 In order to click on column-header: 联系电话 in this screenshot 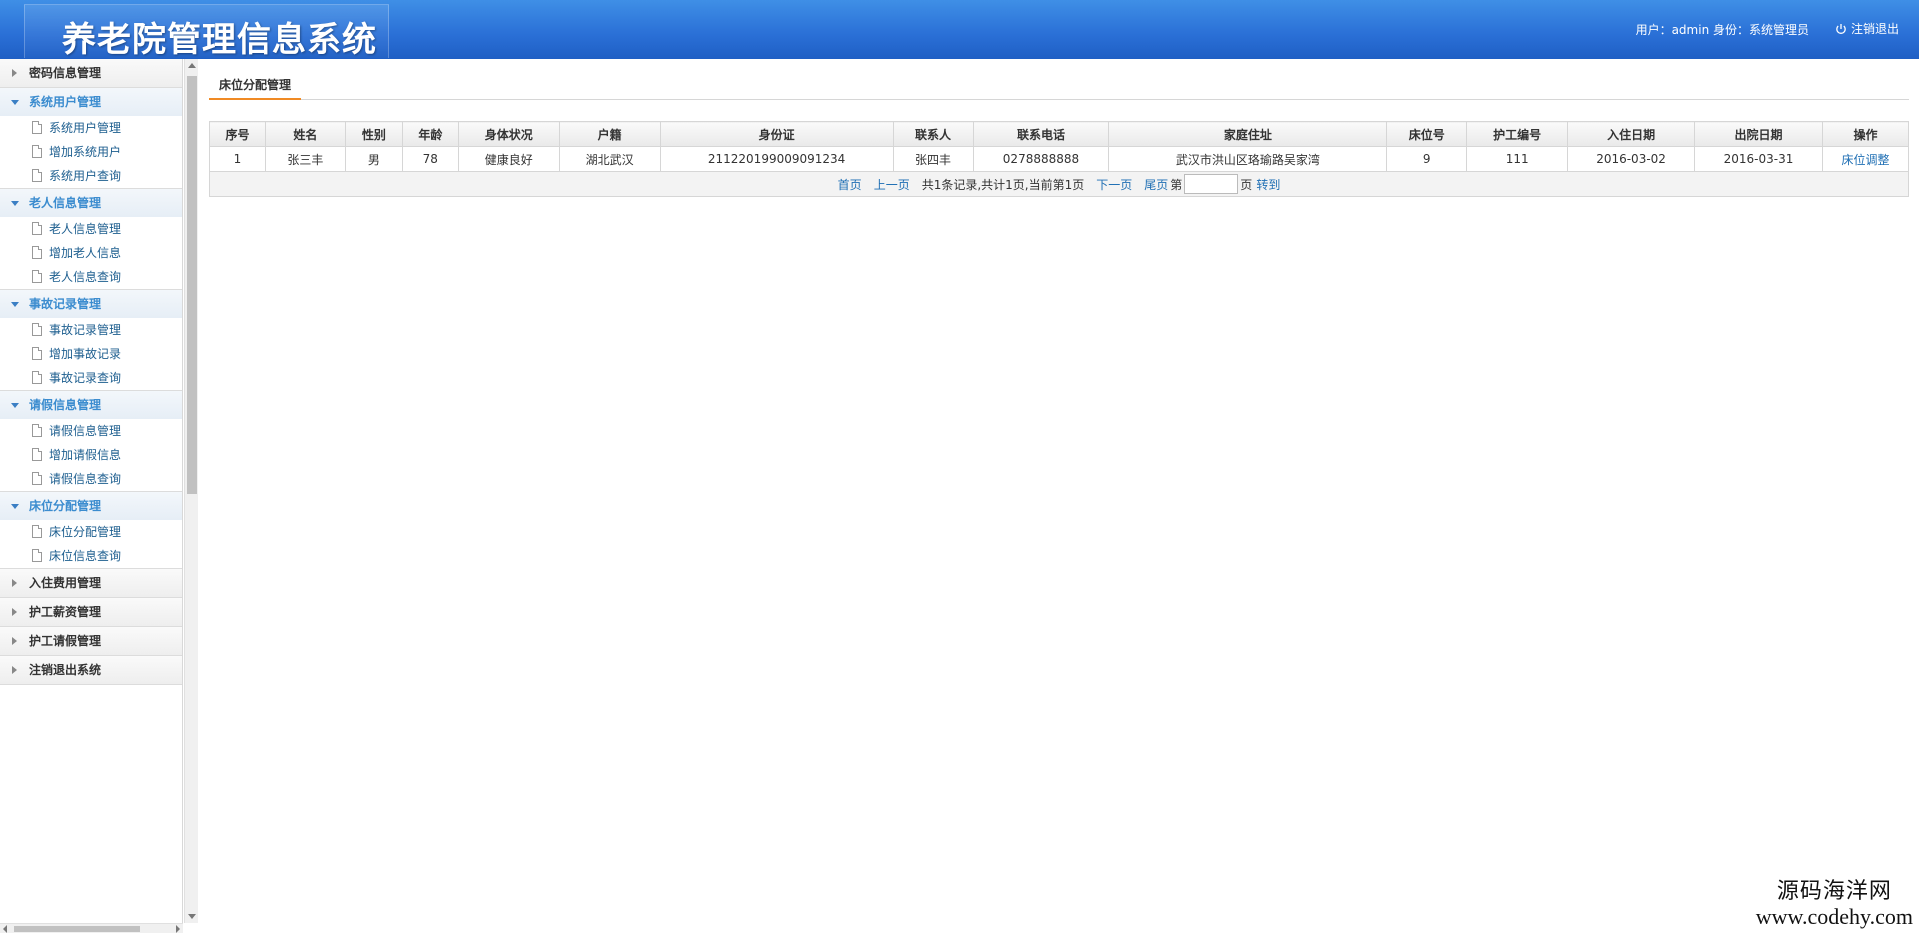, I will do `click(1041, 134)`.